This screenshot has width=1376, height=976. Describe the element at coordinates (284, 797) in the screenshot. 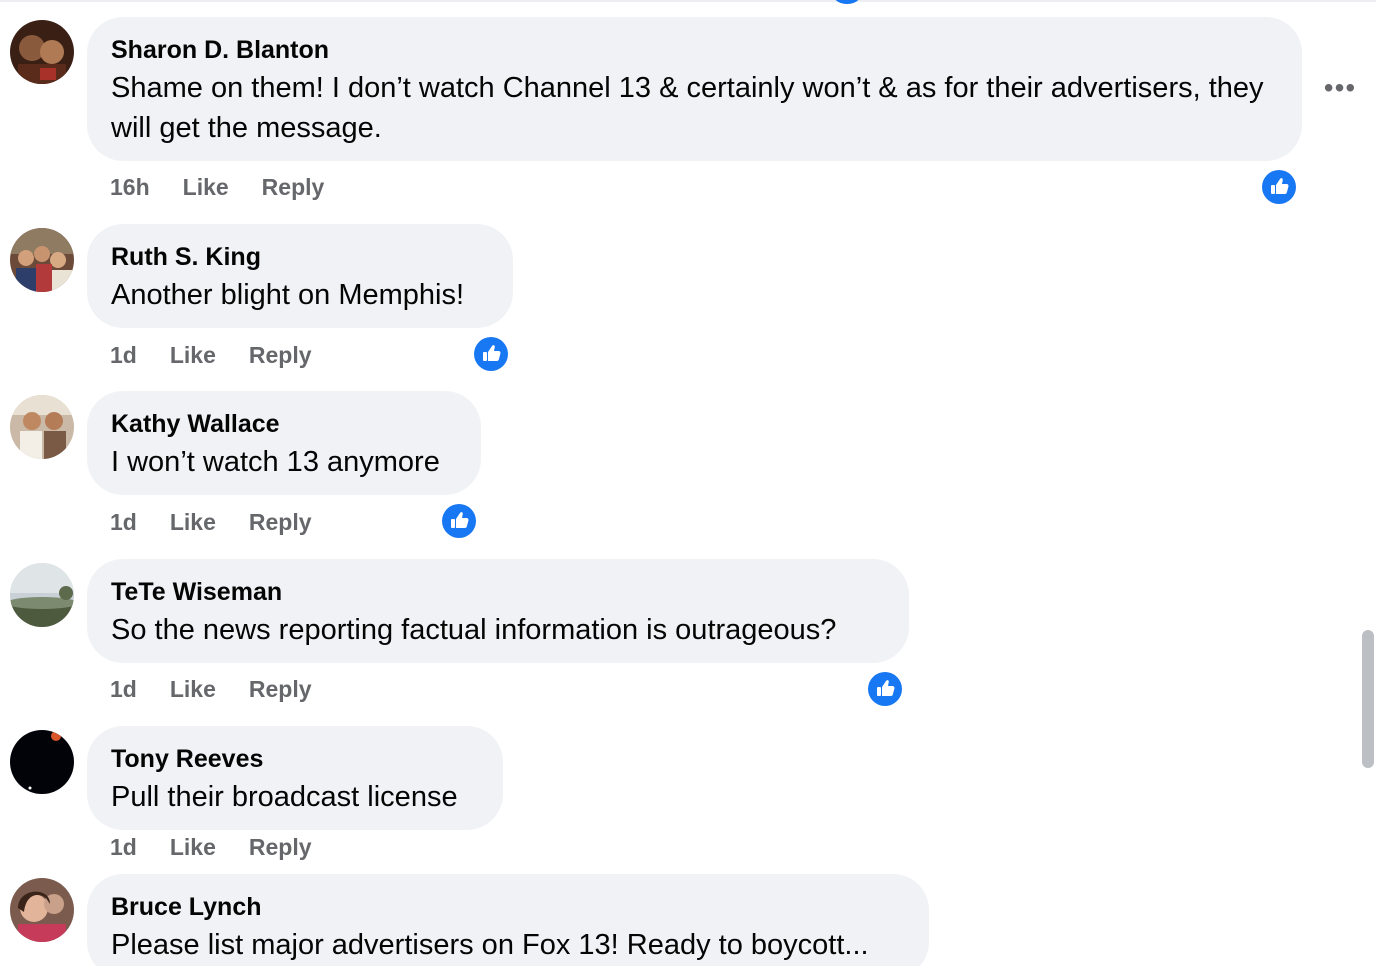

I see `comment-text: Pull their broadcast license` at that location.